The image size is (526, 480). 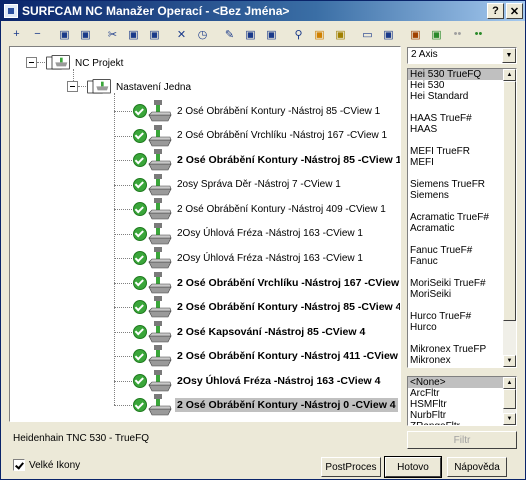 I want to click on list-item: Mikronex, so click(x=462, y=360).